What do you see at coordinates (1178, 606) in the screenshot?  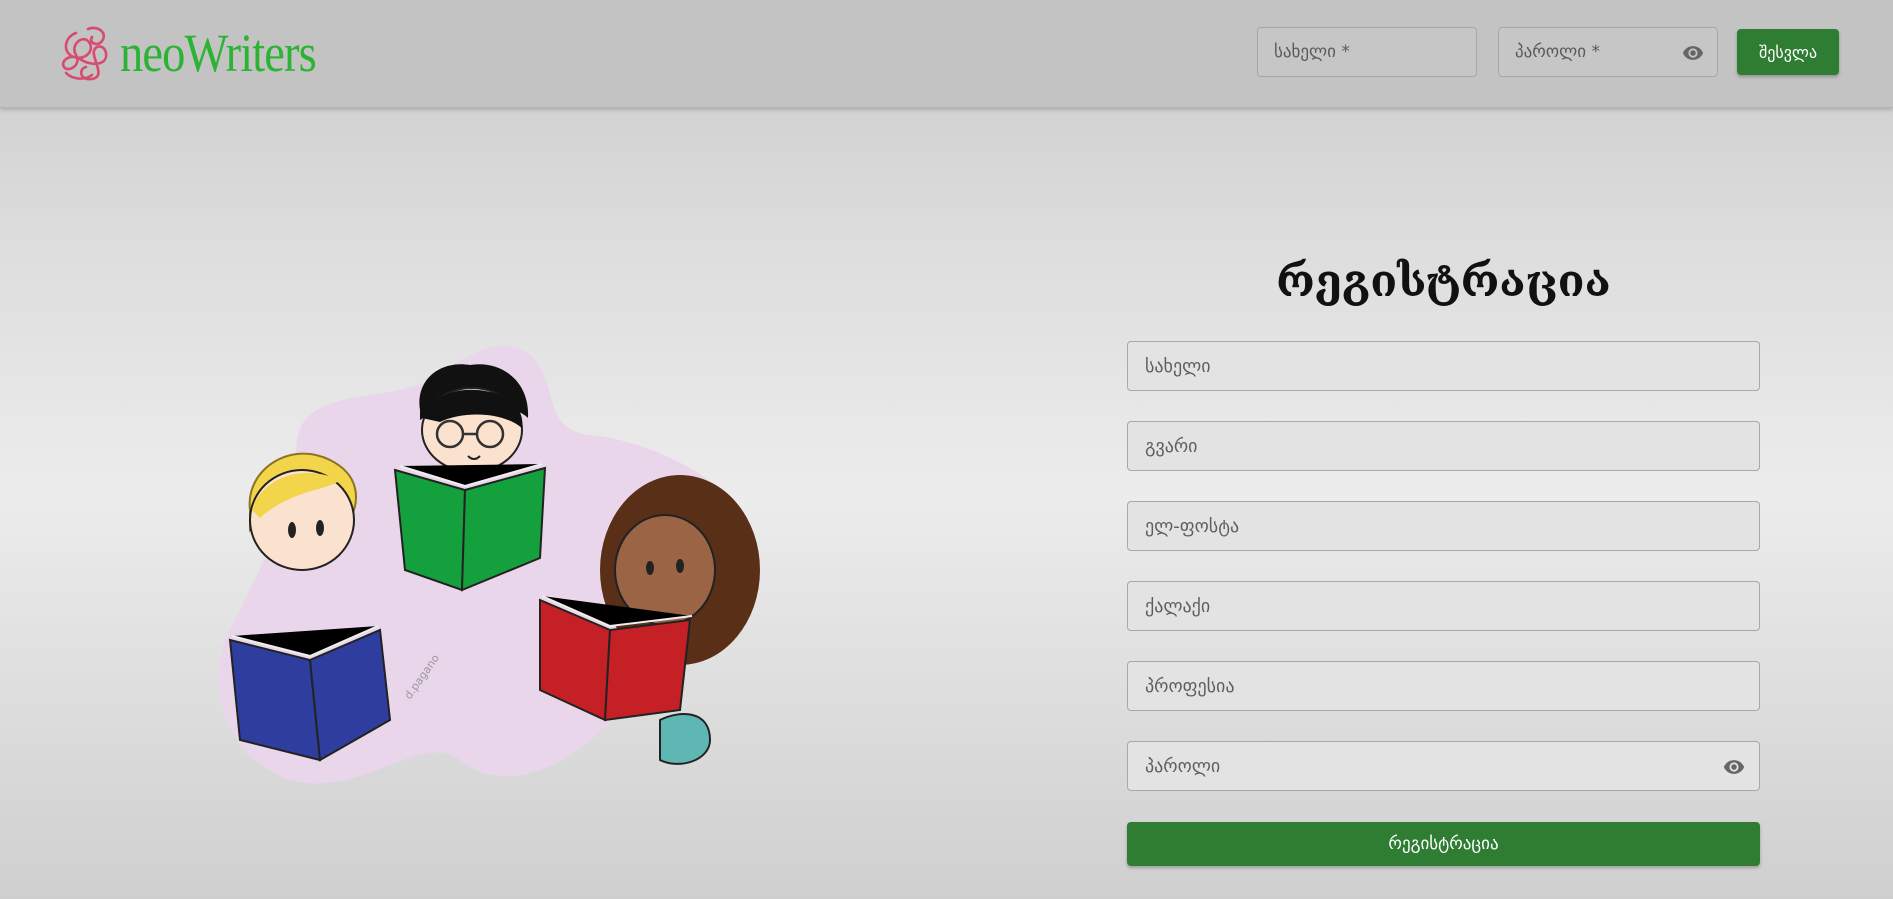 I see `city-placeholder: ქალაქი` at bounding box center [1178, 606].